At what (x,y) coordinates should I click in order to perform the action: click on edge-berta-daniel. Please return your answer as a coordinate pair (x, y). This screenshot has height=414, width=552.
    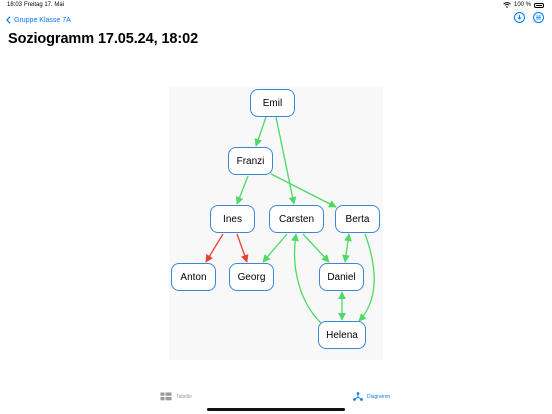
    Looking at the image, I should click on (347, 248).